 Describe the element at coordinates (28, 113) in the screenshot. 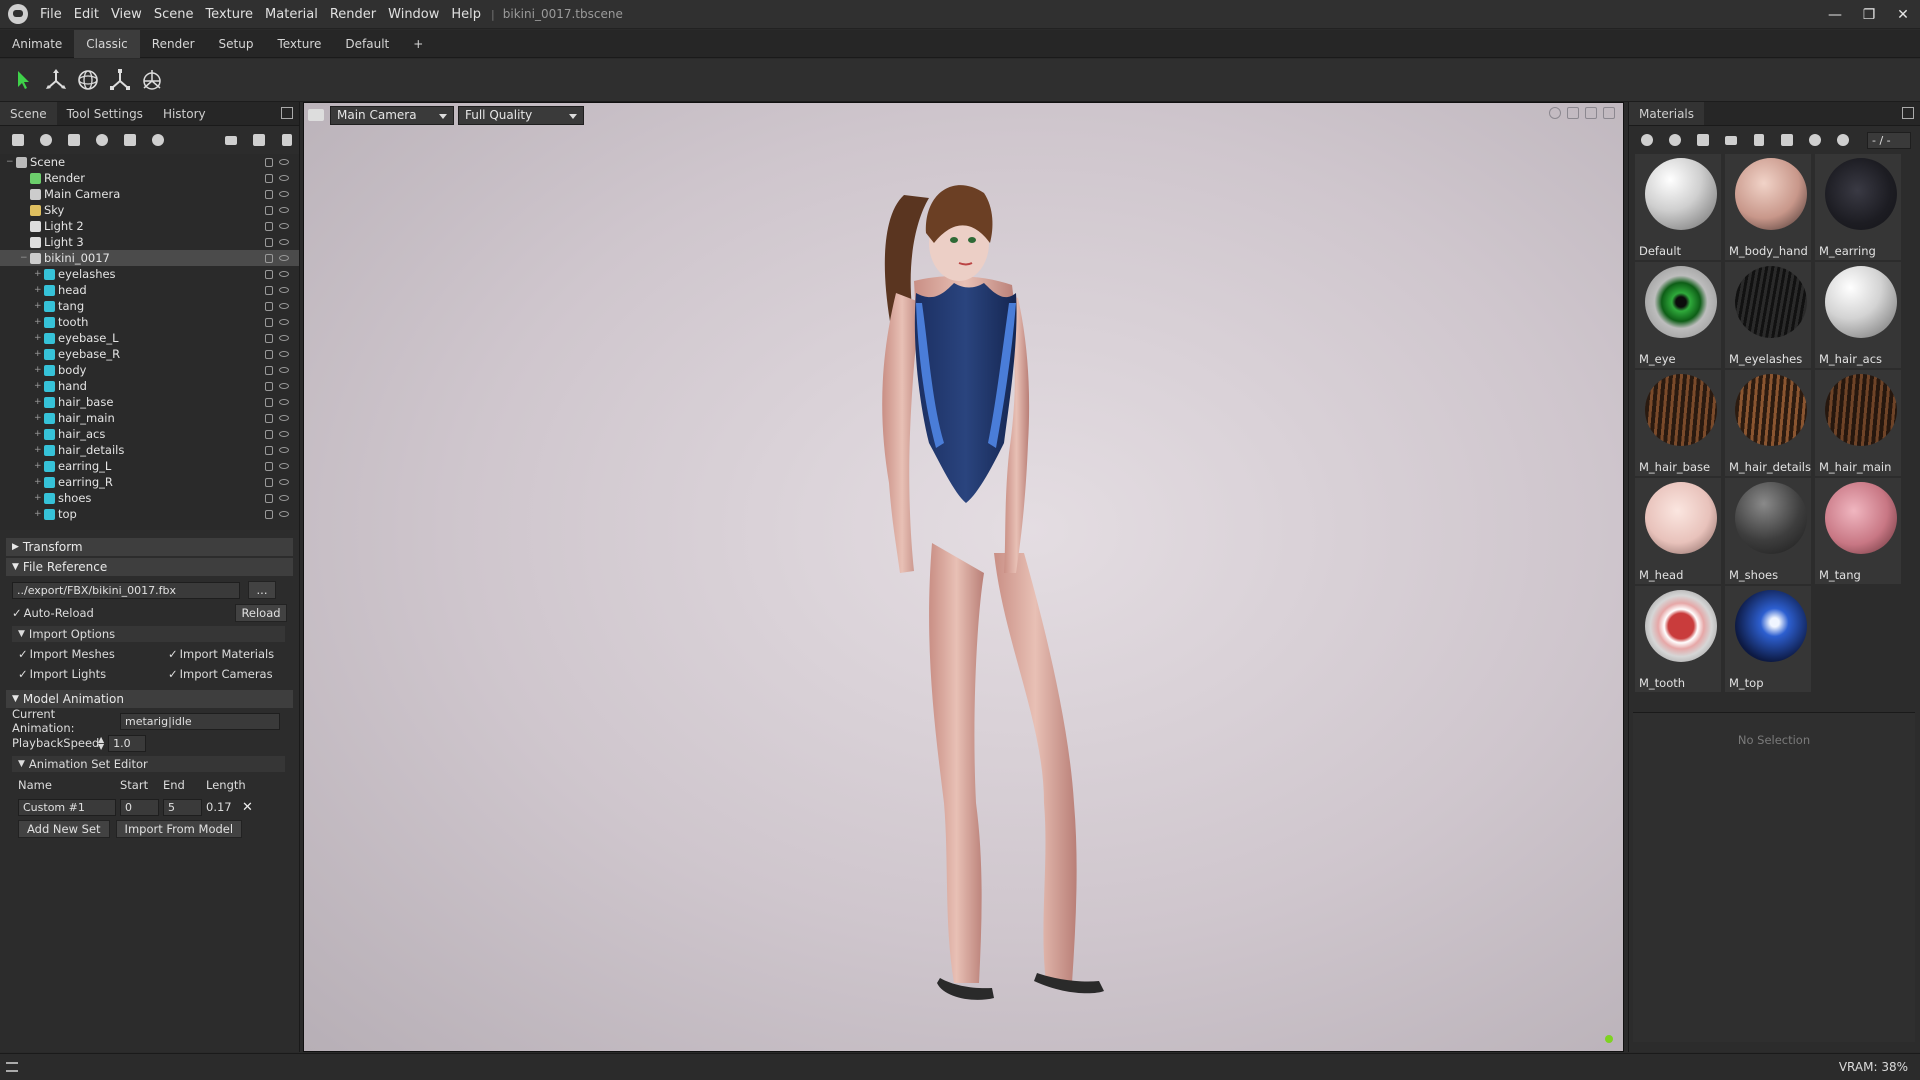

I see `tab-scene: Scene` at that location.